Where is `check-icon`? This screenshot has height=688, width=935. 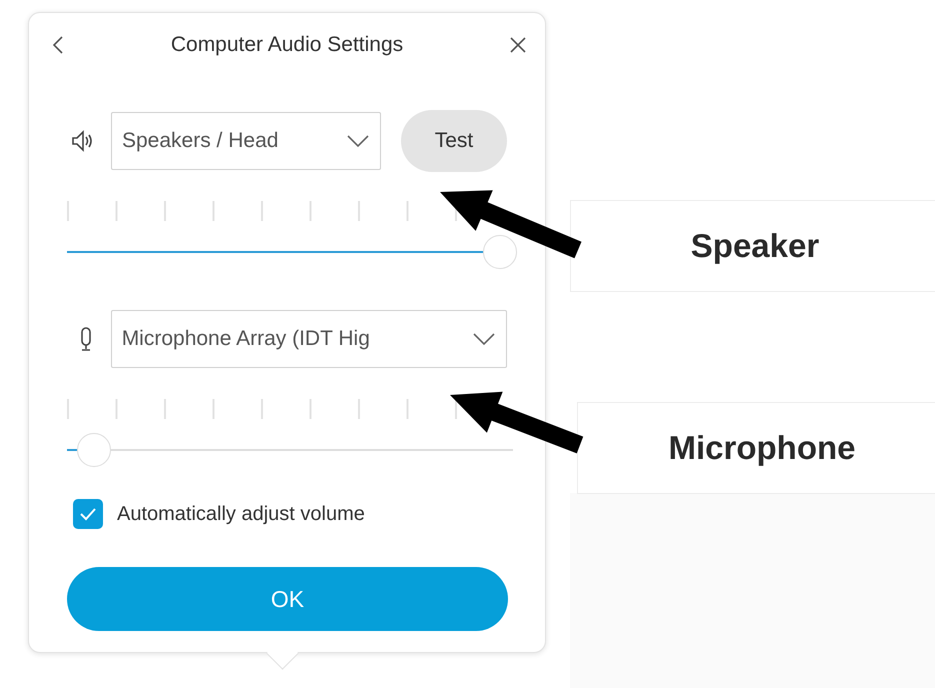 check-icon is located at coordinates (88, 514).